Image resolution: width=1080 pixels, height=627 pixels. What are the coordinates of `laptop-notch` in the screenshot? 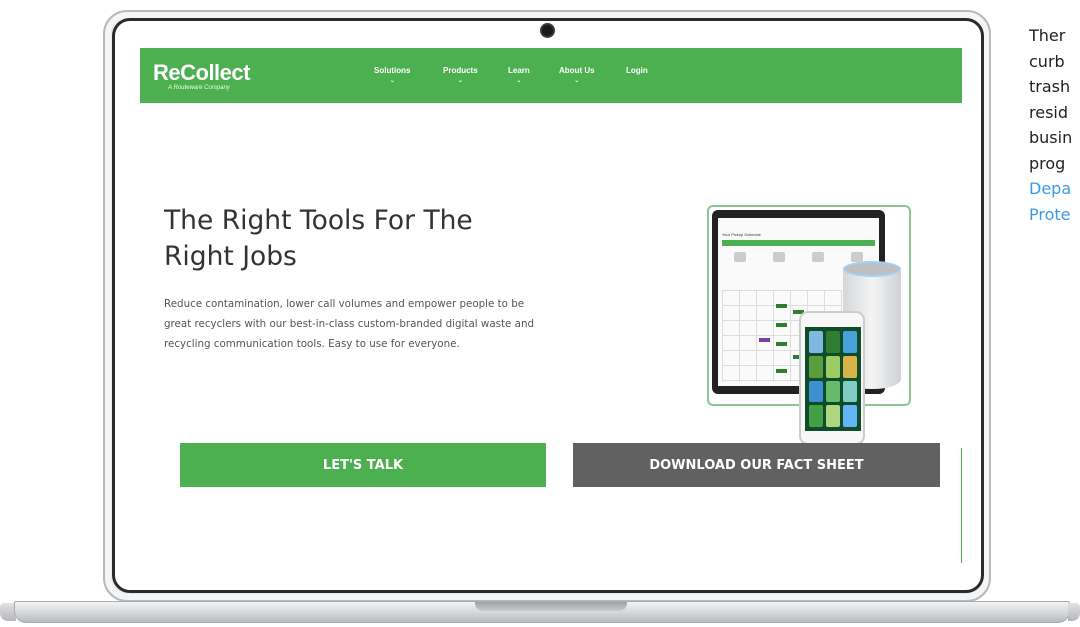 It's located at (551, 606).